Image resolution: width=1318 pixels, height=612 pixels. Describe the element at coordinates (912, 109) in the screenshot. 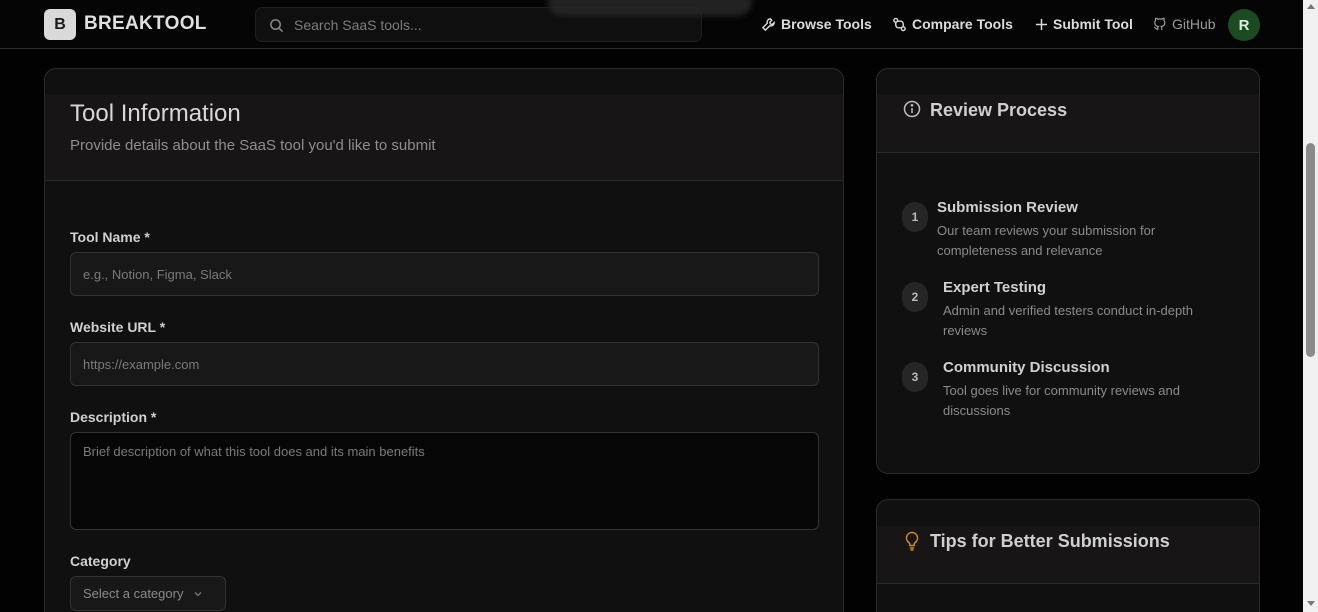

I see `info-icon` at that location.